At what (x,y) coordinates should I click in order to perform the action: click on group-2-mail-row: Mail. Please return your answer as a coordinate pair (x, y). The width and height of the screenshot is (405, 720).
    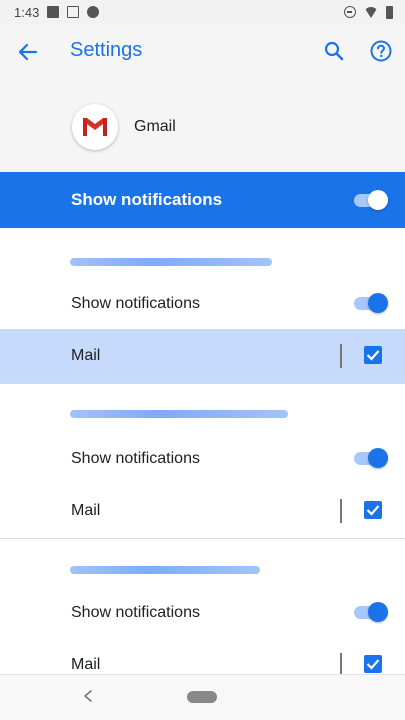
    Looking at the image, I should click on (202, 511).